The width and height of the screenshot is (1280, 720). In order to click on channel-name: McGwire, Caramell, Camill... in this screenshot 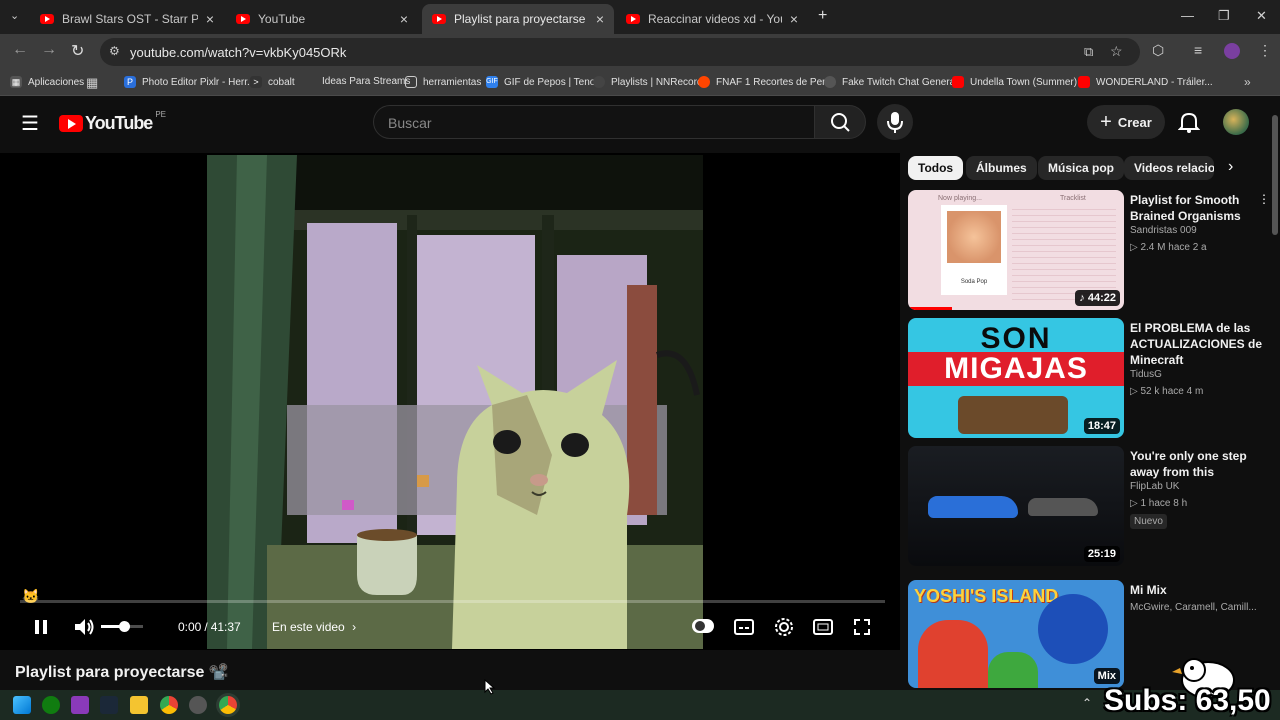, I will do `click(1193, 607)`.